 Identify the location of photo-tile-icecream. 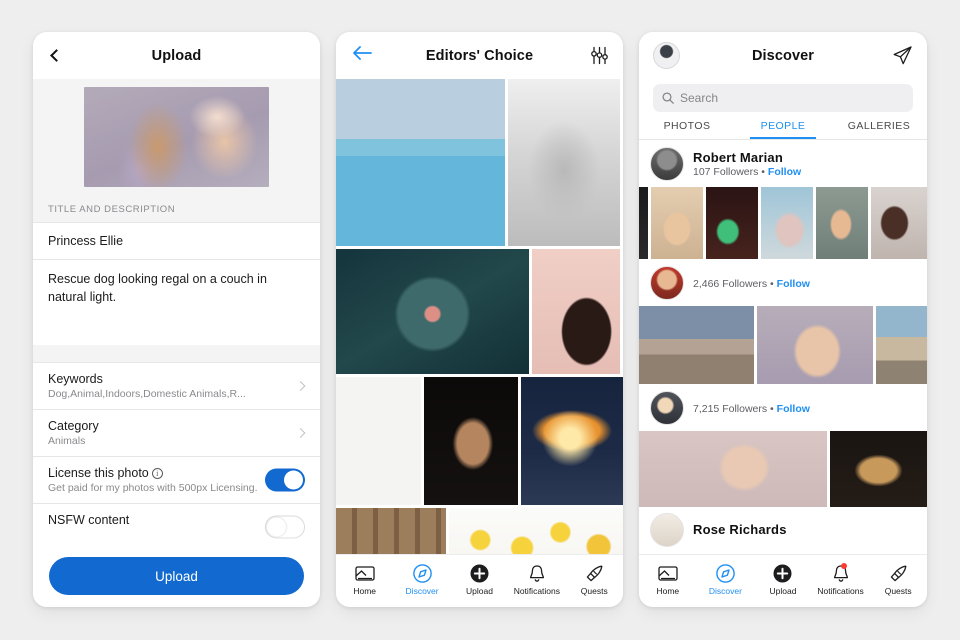
(378, 441).